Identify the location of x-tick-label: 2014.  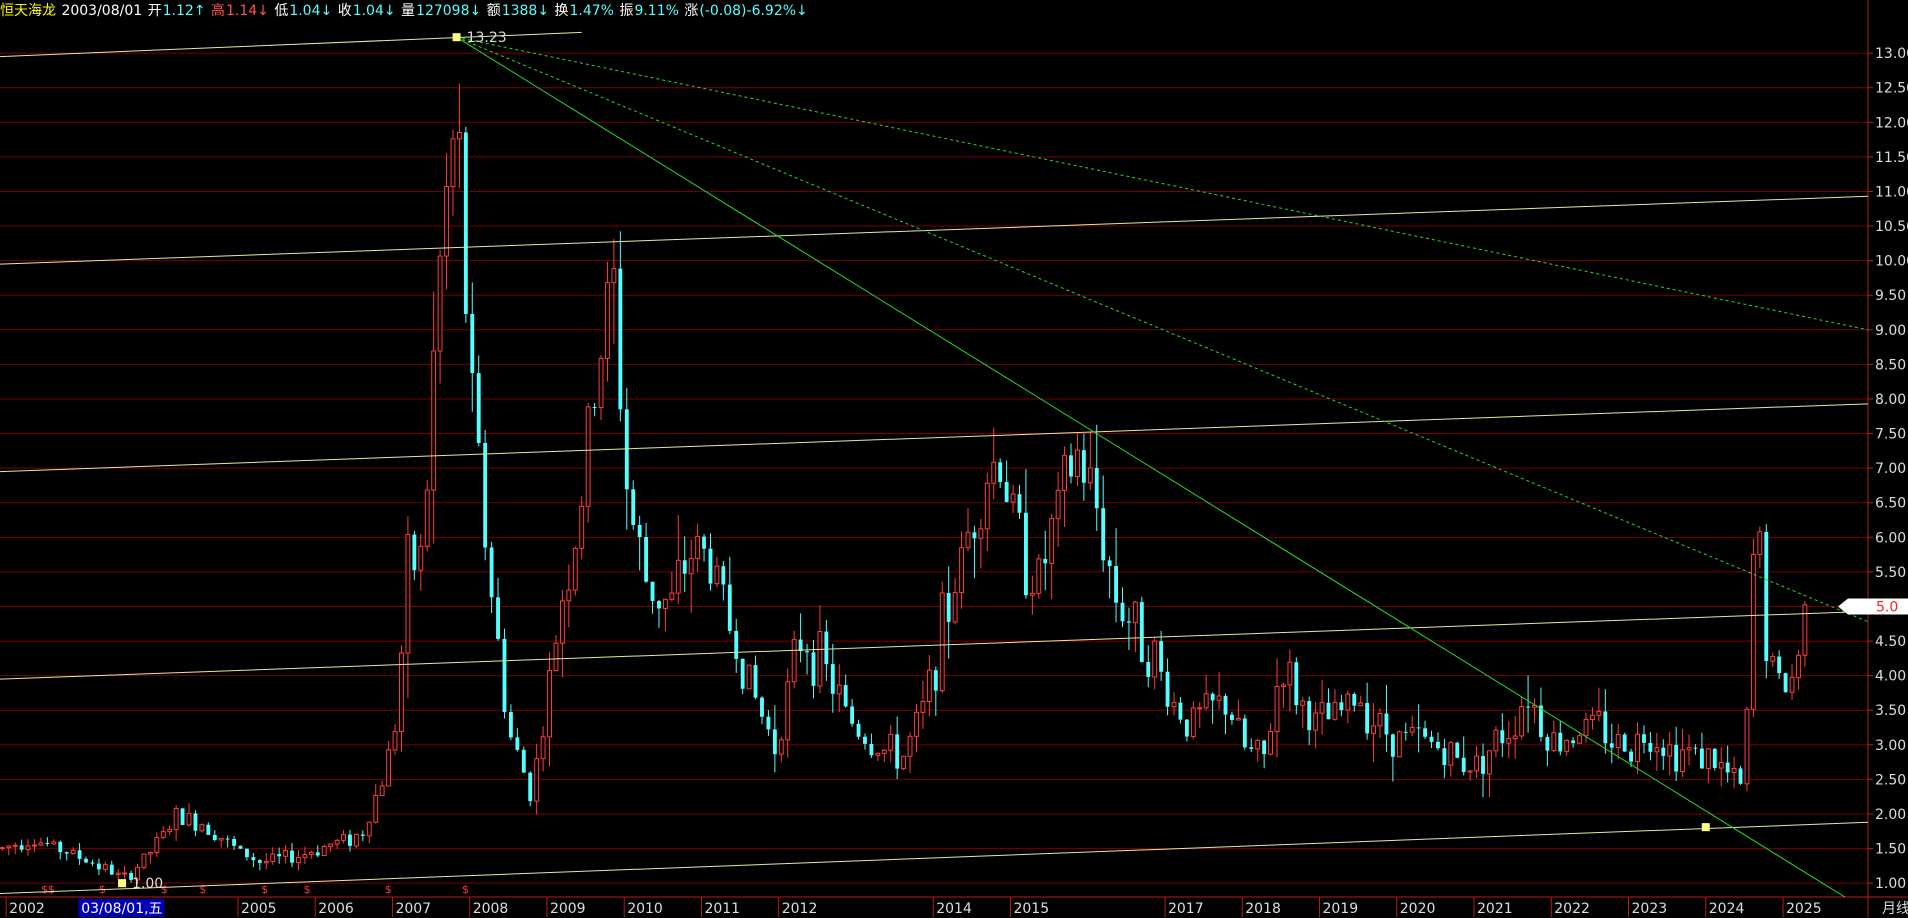
(954, 909).